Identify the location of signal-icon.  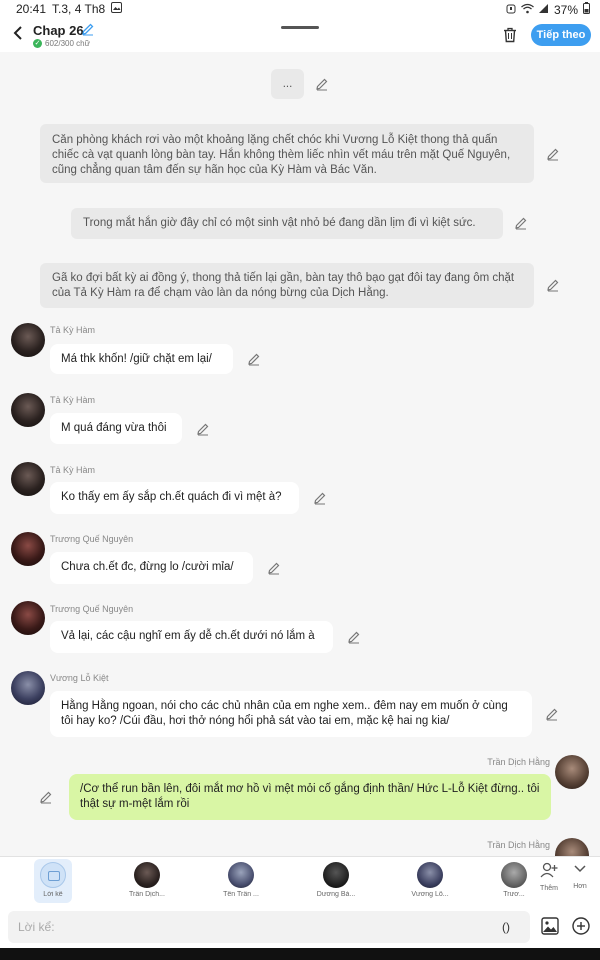
(543, 10).